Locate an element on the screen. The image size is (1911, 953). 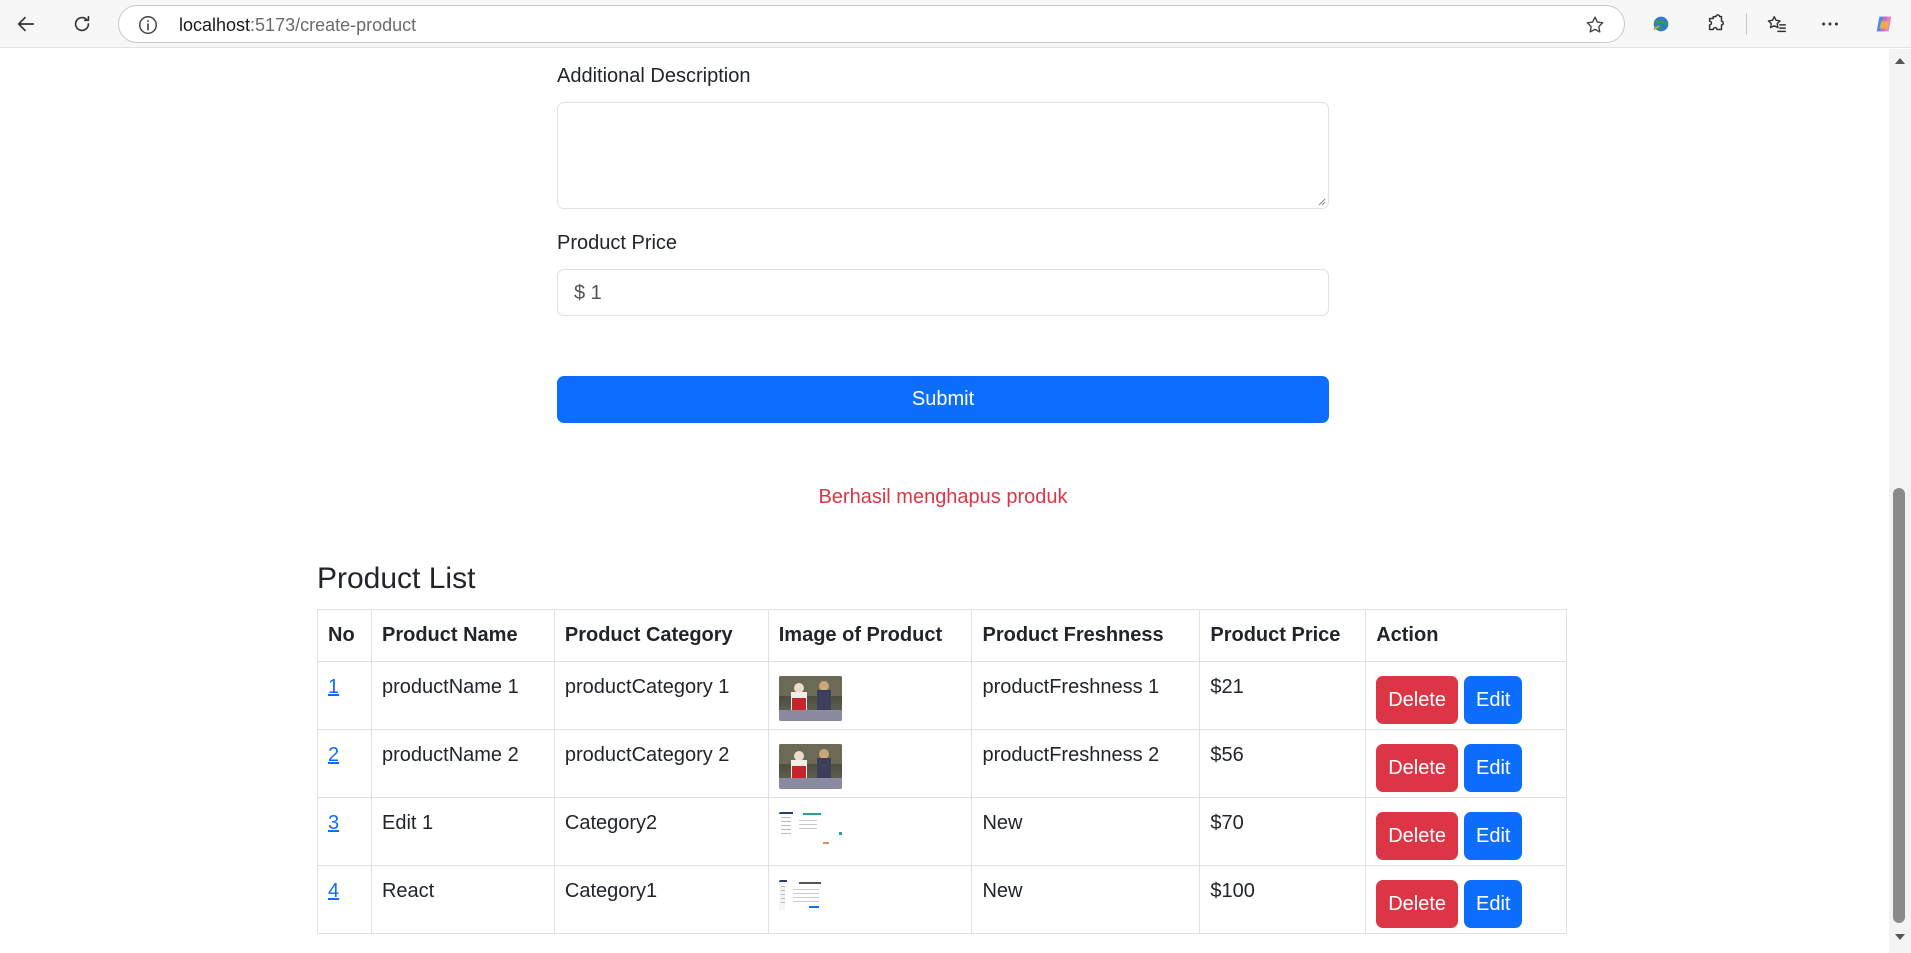
reload-icon is located at coordinates (82, 23).